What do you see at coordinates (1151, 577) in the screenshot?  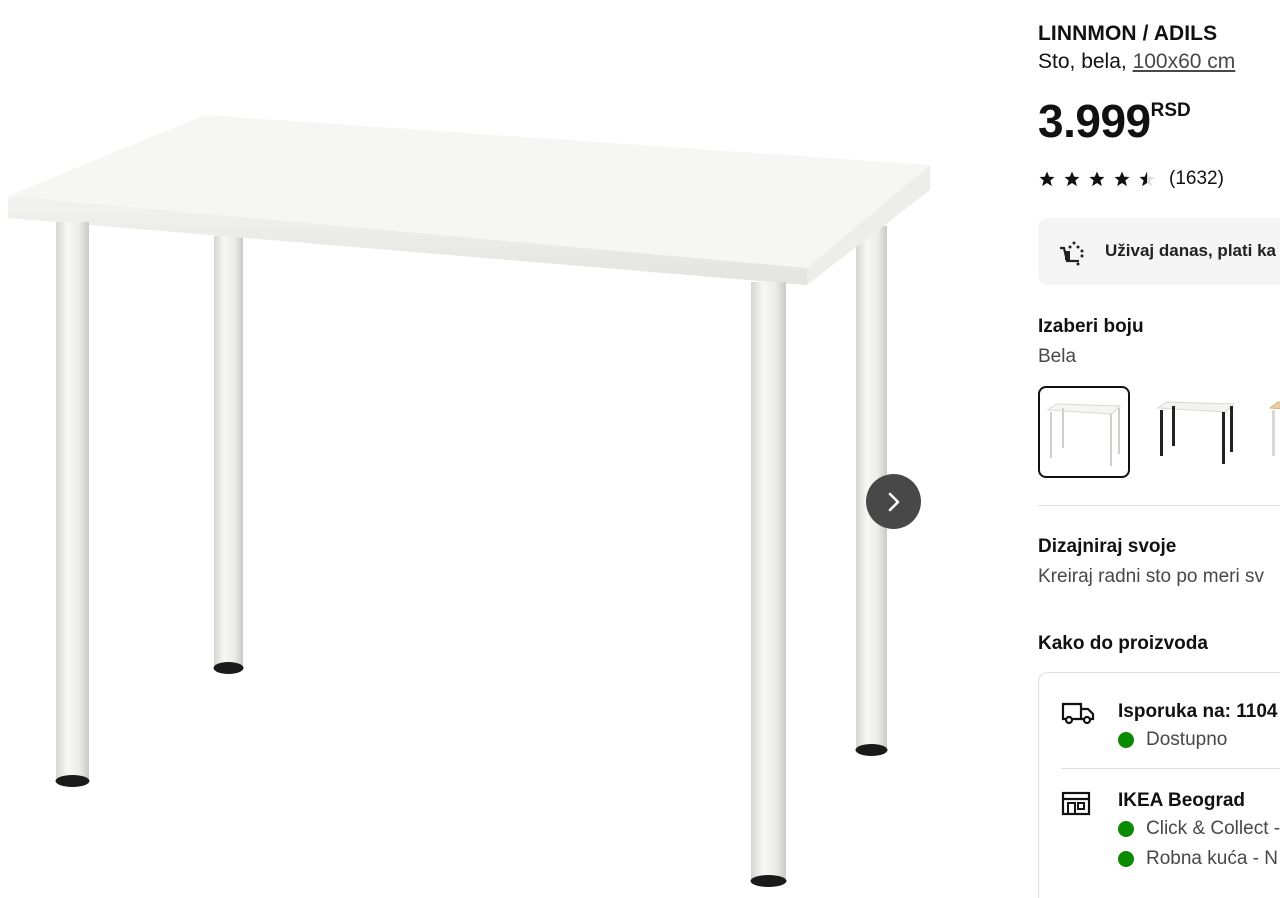 I see `design-text: Kreiraj radni sto po meri sv` at bounding box center [1151, 577].